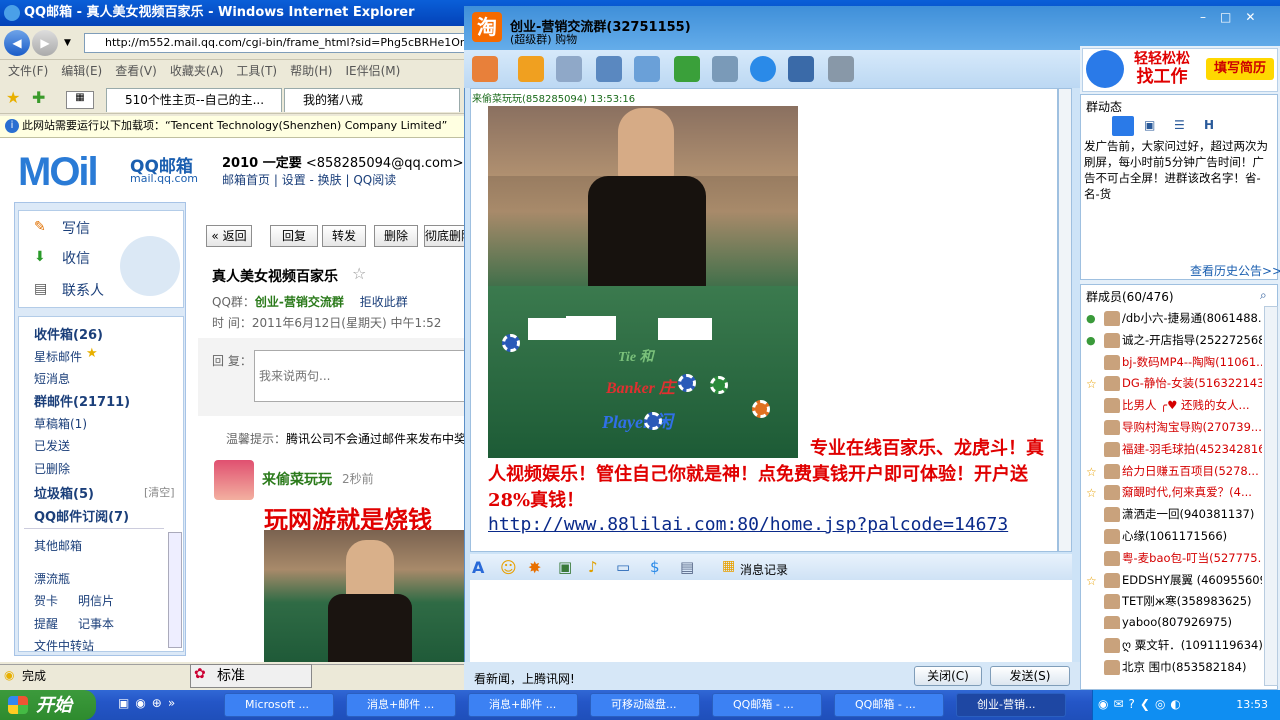 The height and width of the screenshot is (720, 1280). I want to click on reply-input, so click(362, 376).